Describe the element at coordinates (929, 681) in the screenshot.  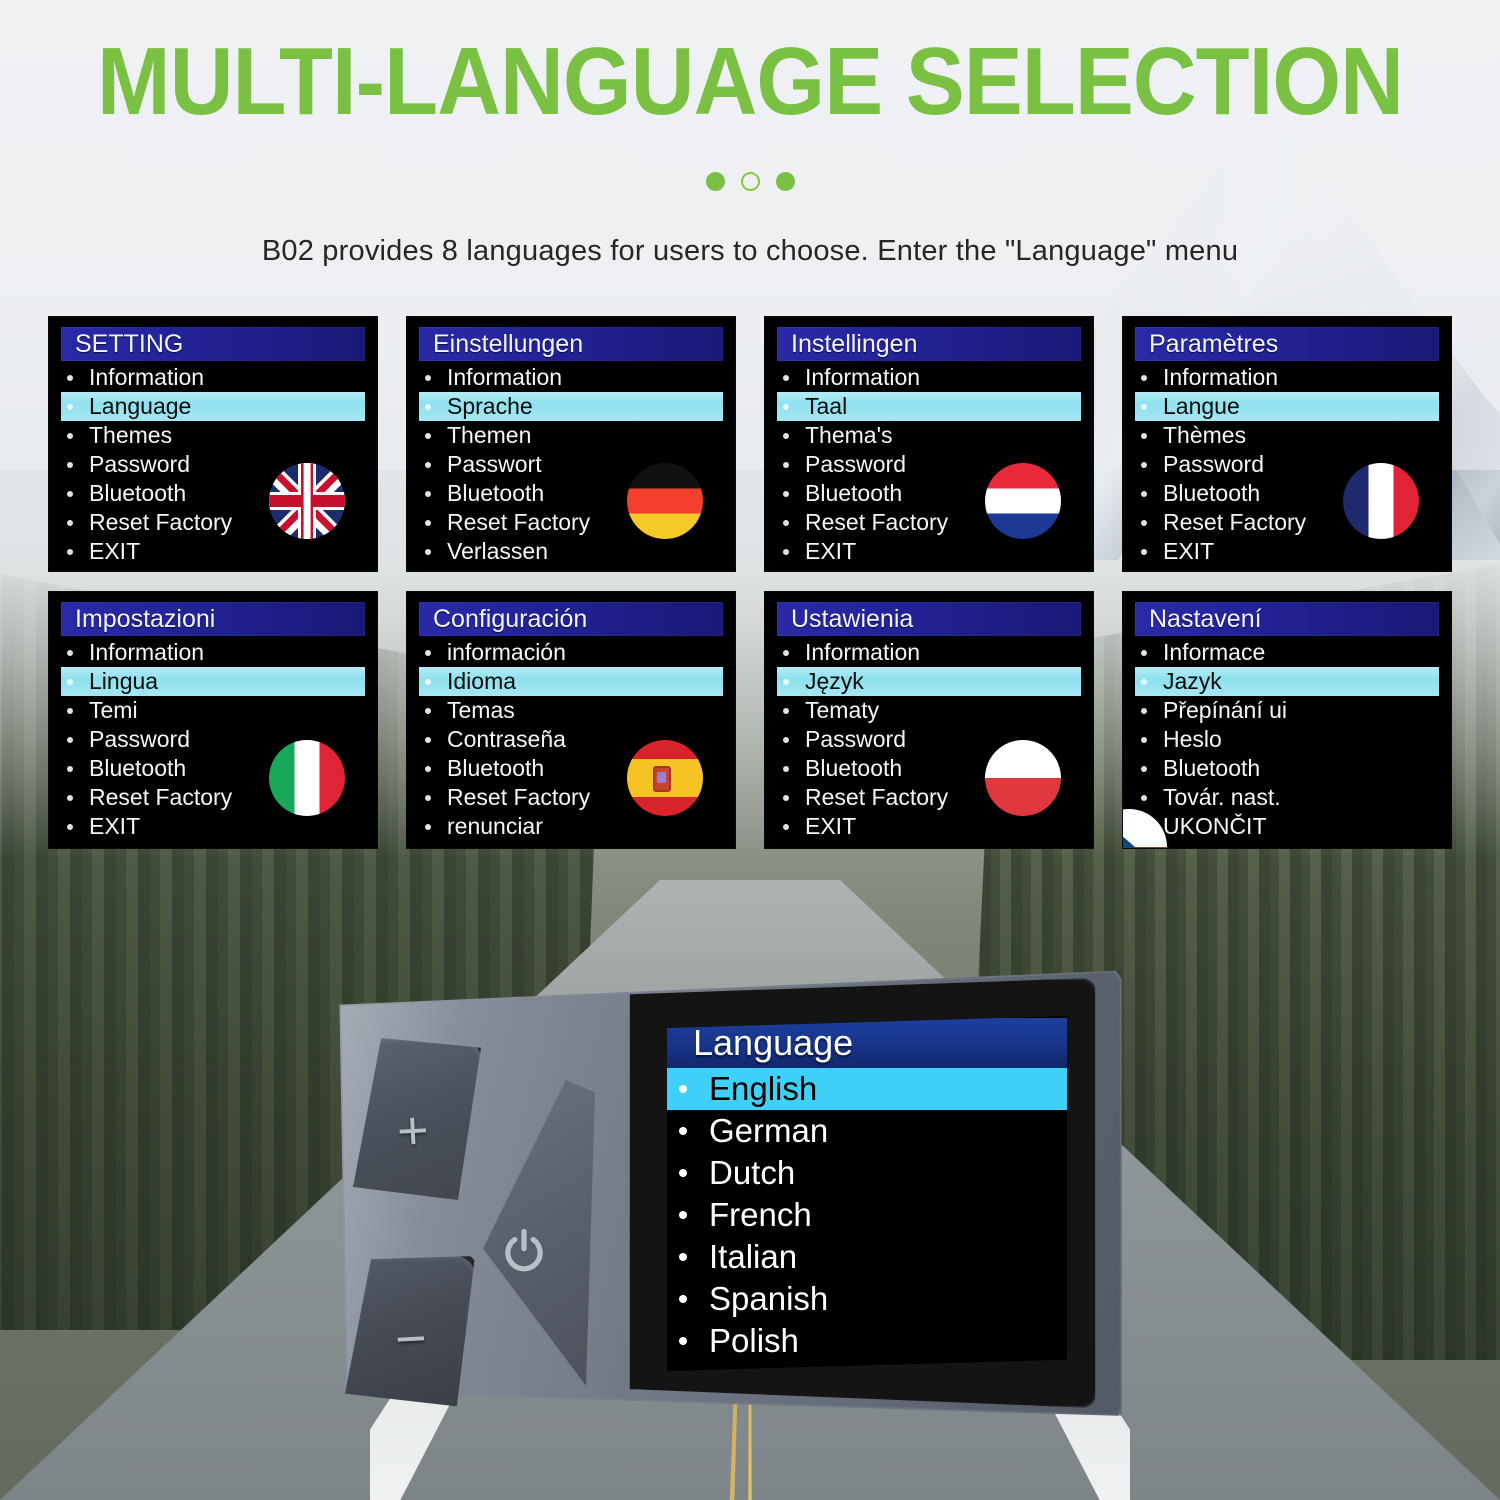
I see `menu-item-selected: Język` at that location.